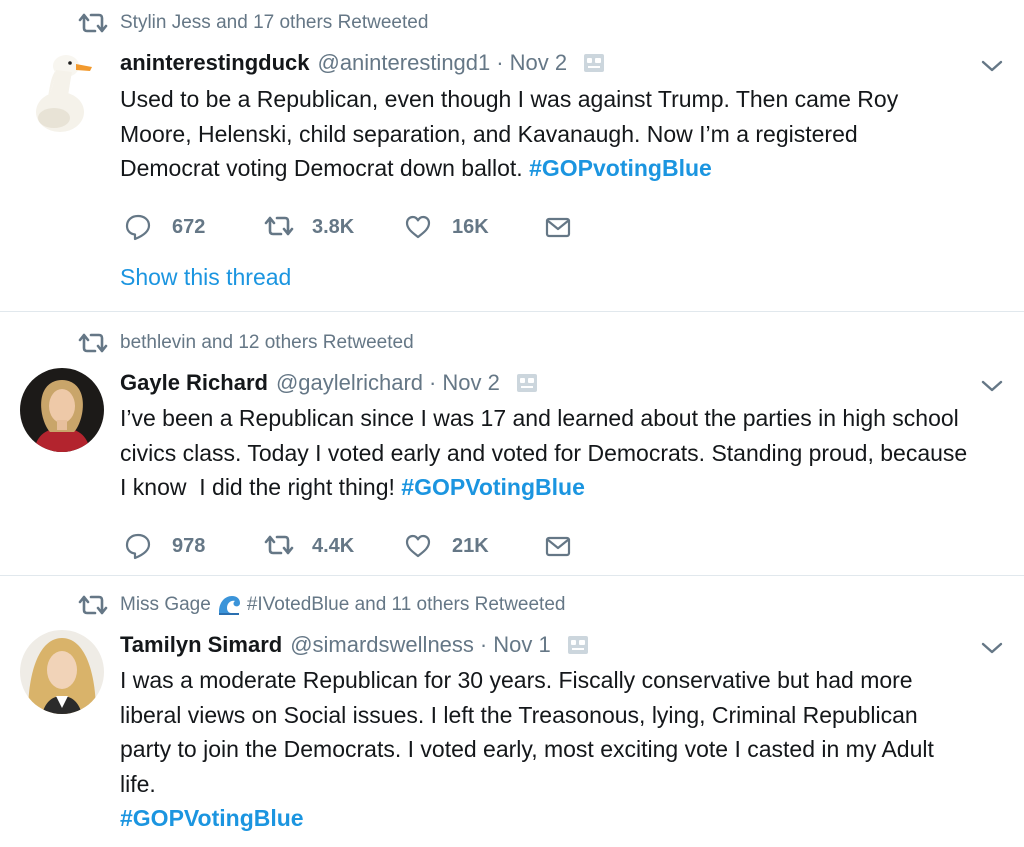  I want to click on retweet-context: Stylin Jess and 17 others Retweeted, so click(253, 23).